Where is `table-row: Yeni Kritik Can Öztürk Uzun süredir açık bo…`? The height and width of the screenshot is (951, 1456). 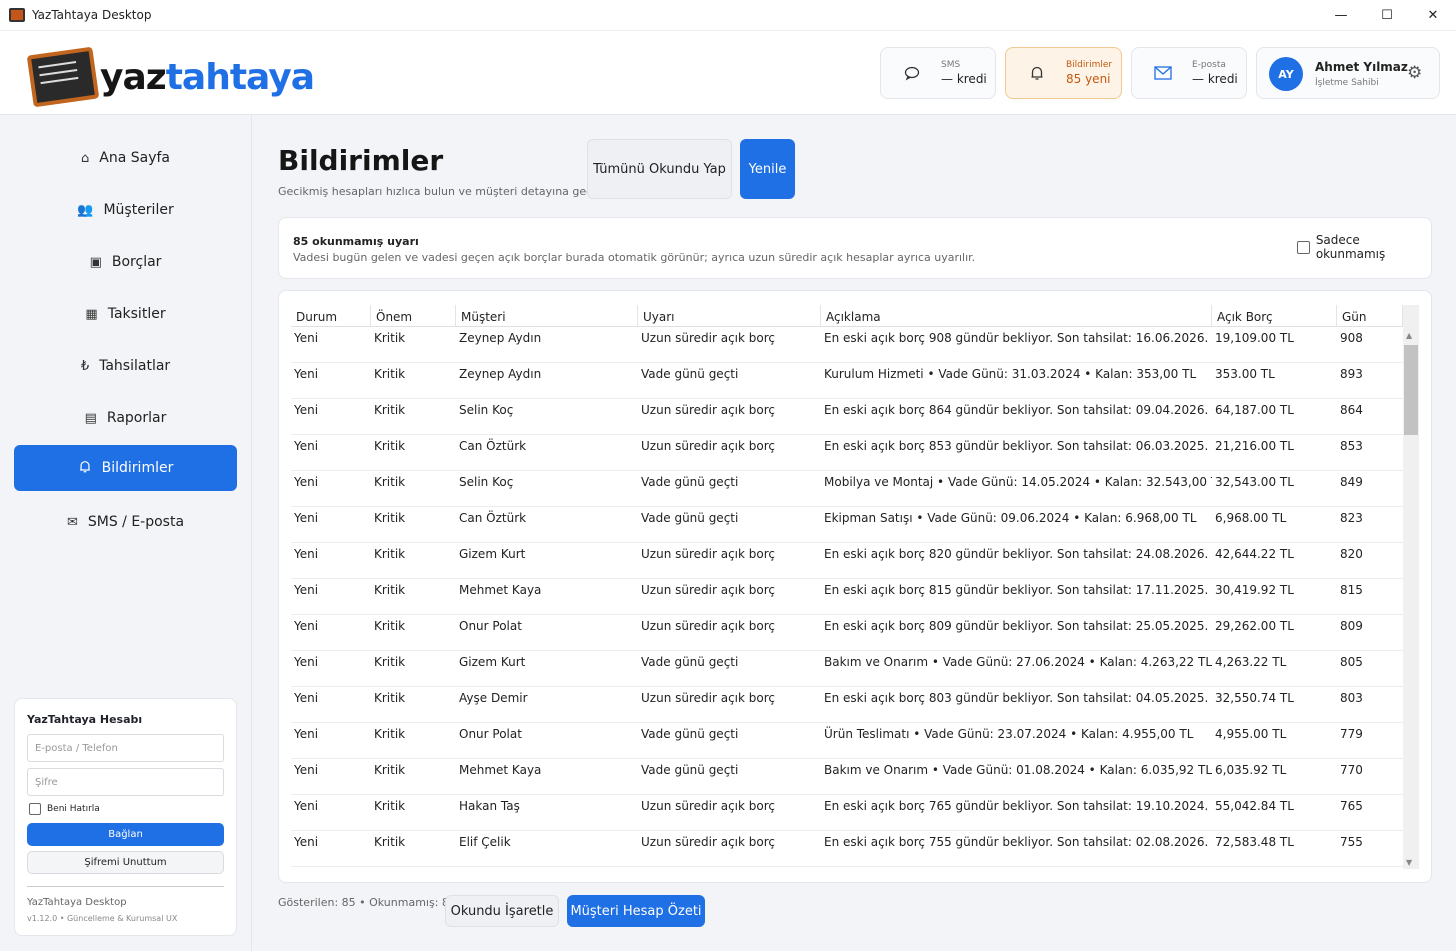 table-row: Yeni Kritik Can Öztürk Uzun süredir açık bo… is located at coordinates (847, 453).